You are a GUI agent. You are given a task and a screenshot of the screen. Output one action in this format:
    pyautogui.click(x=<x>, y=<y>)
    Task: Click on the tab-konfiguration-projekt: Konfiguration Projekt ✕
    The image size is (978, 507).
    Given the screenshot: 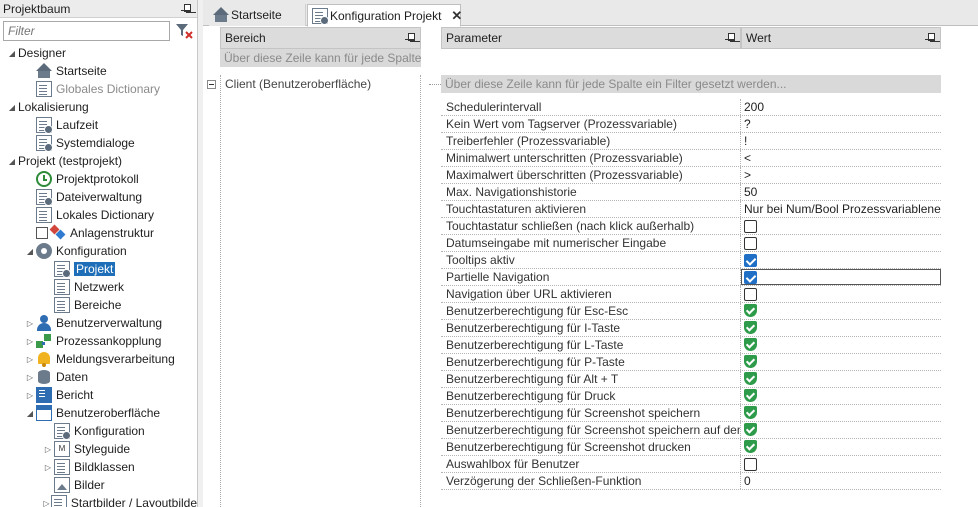 What is the action you would take?
    pyautogui.click(x=384, y=15)
    